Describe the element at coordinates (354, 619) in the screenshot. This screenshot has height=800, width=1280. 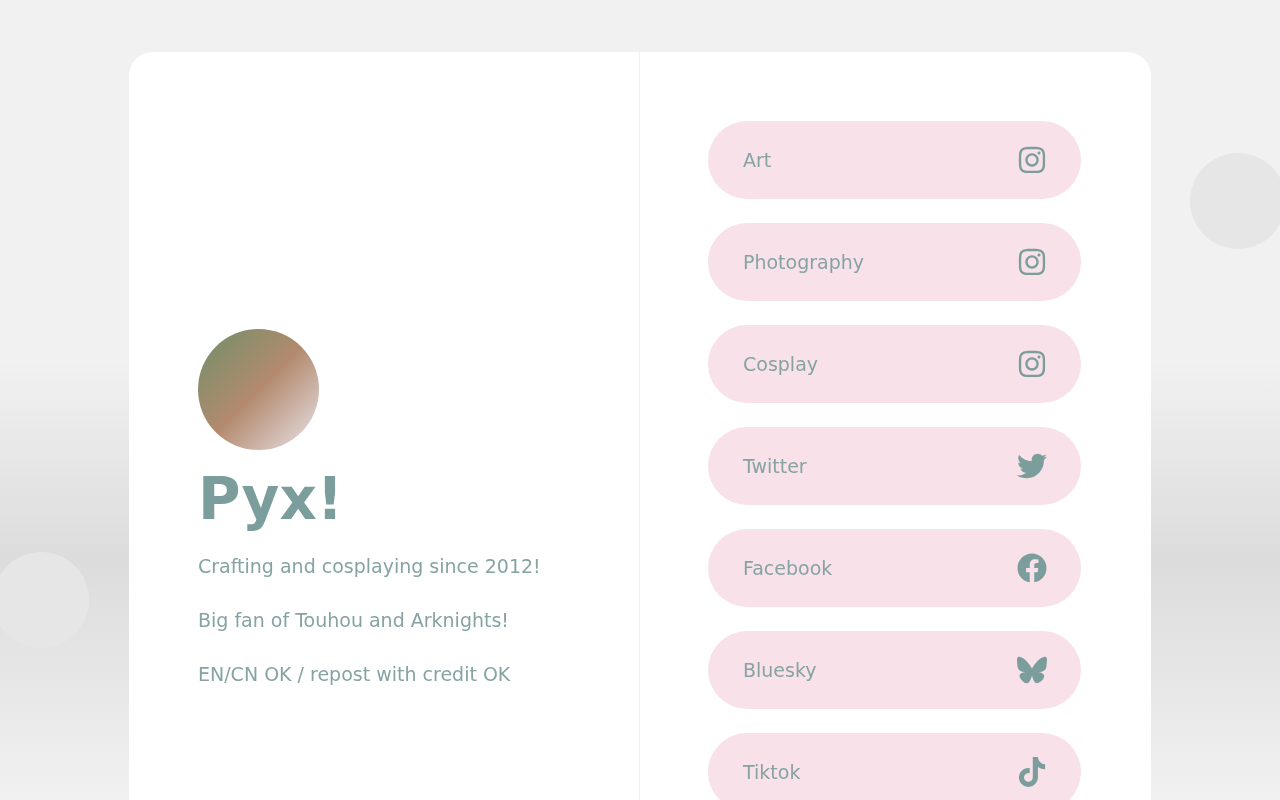
I see `bio-text: Big fan of Touhou and Arknights!` at that location.